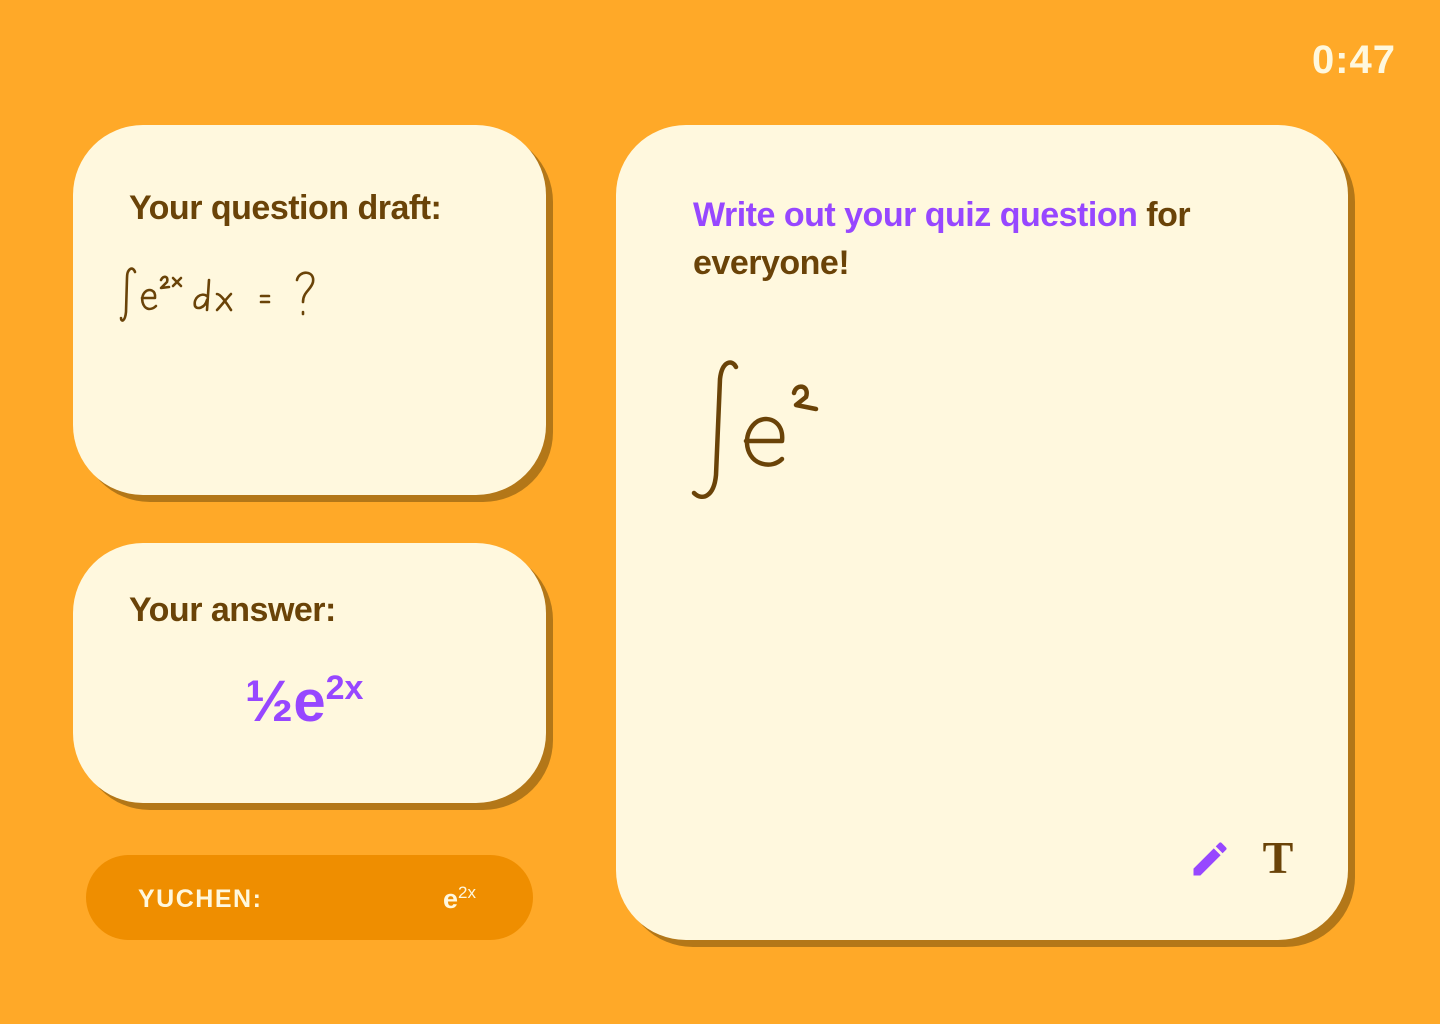  I want to click on player-answer-bar: YUCHEN: e2x, so click(309, 897).